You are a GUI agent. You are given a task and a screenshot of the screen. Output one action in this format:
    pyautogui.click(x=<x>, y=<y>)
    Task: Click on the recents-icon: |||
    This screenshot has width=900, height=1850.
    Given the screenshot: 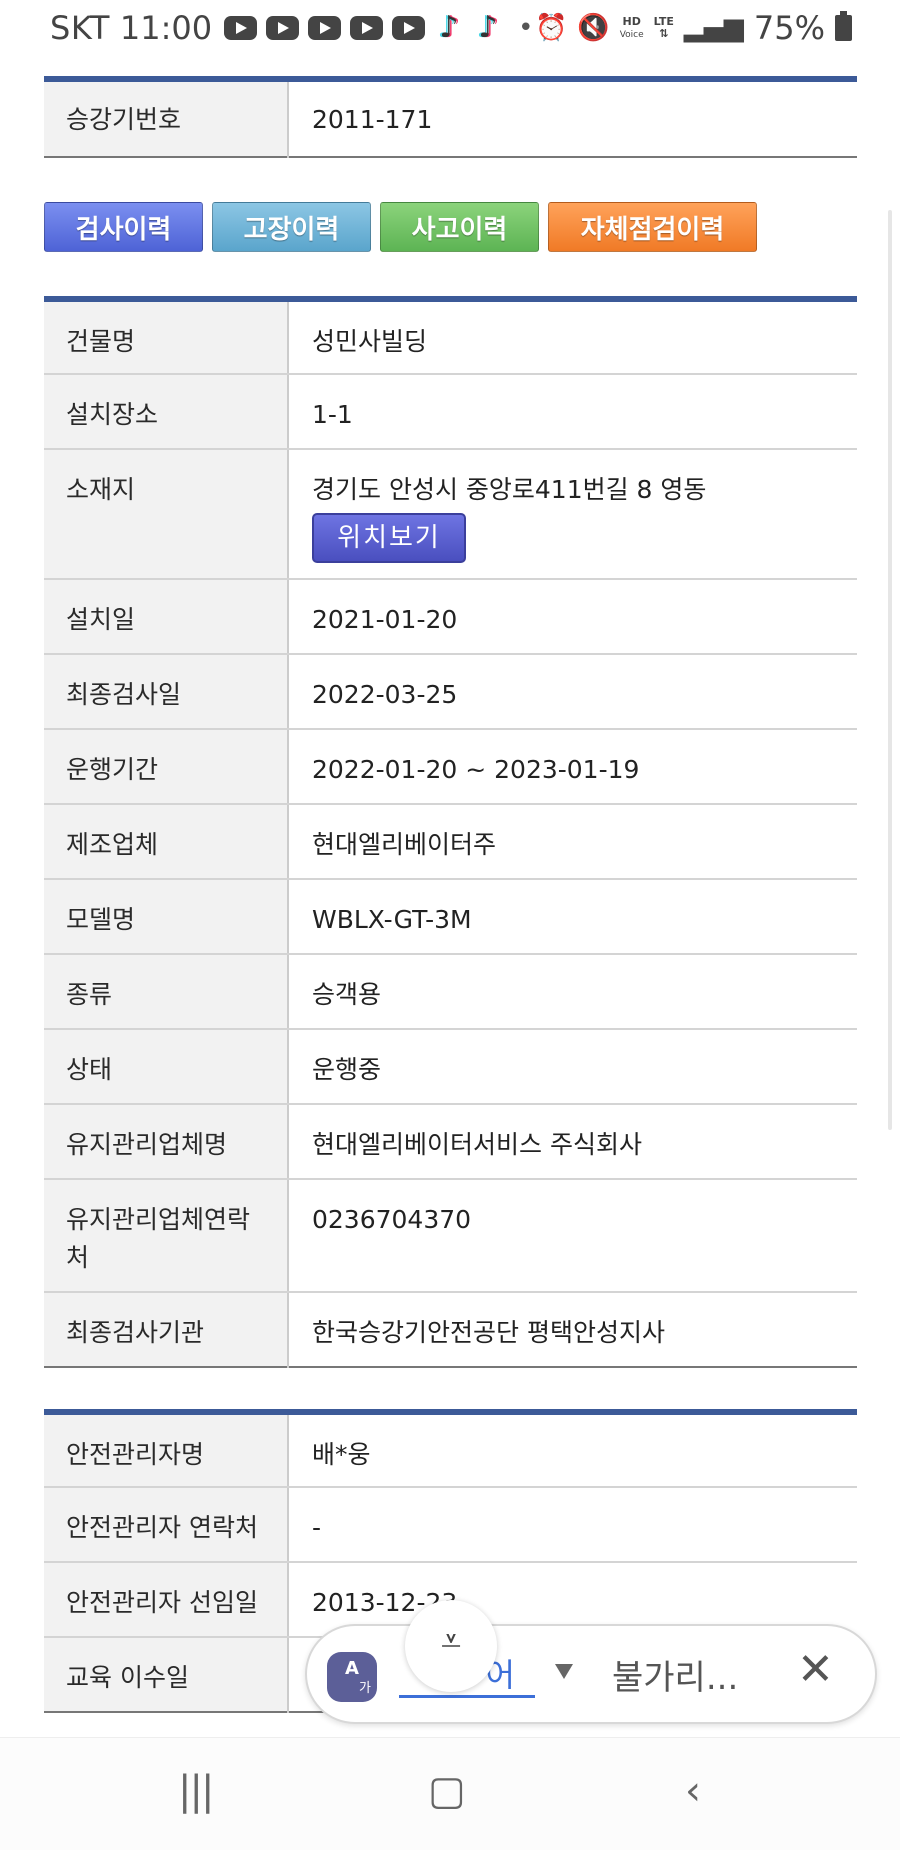 What is the action you would take?
    pyautogui.click(x=196, y=1791)
    